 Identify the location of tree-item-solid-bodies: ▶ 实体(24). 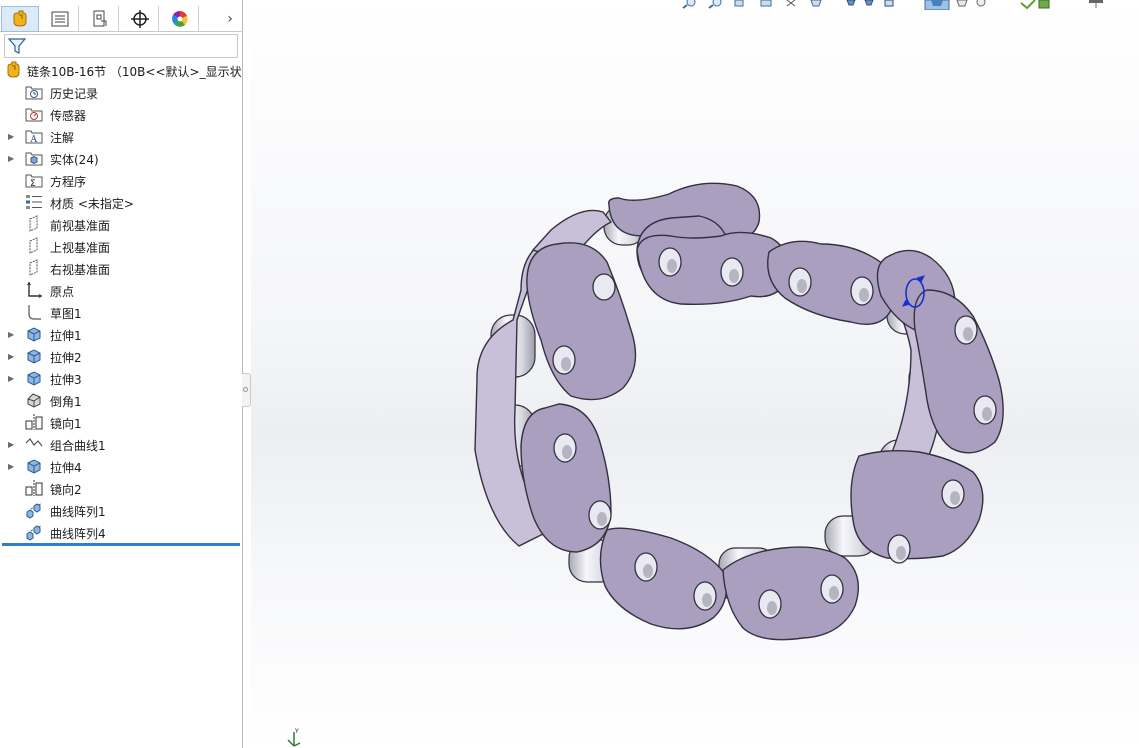
(121, 158).